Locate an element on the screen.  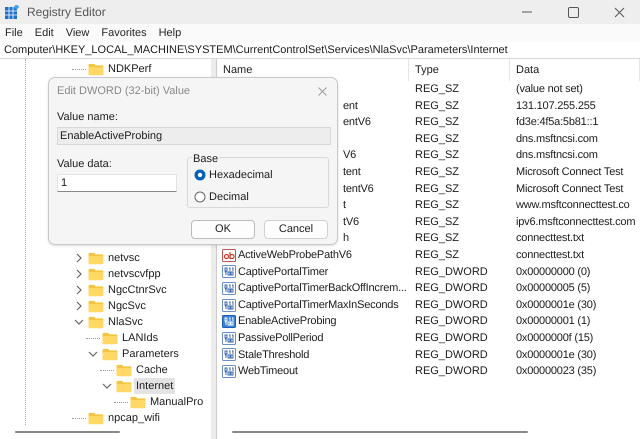
tree-item: NgcSvc is located at coordinates (127, 306).